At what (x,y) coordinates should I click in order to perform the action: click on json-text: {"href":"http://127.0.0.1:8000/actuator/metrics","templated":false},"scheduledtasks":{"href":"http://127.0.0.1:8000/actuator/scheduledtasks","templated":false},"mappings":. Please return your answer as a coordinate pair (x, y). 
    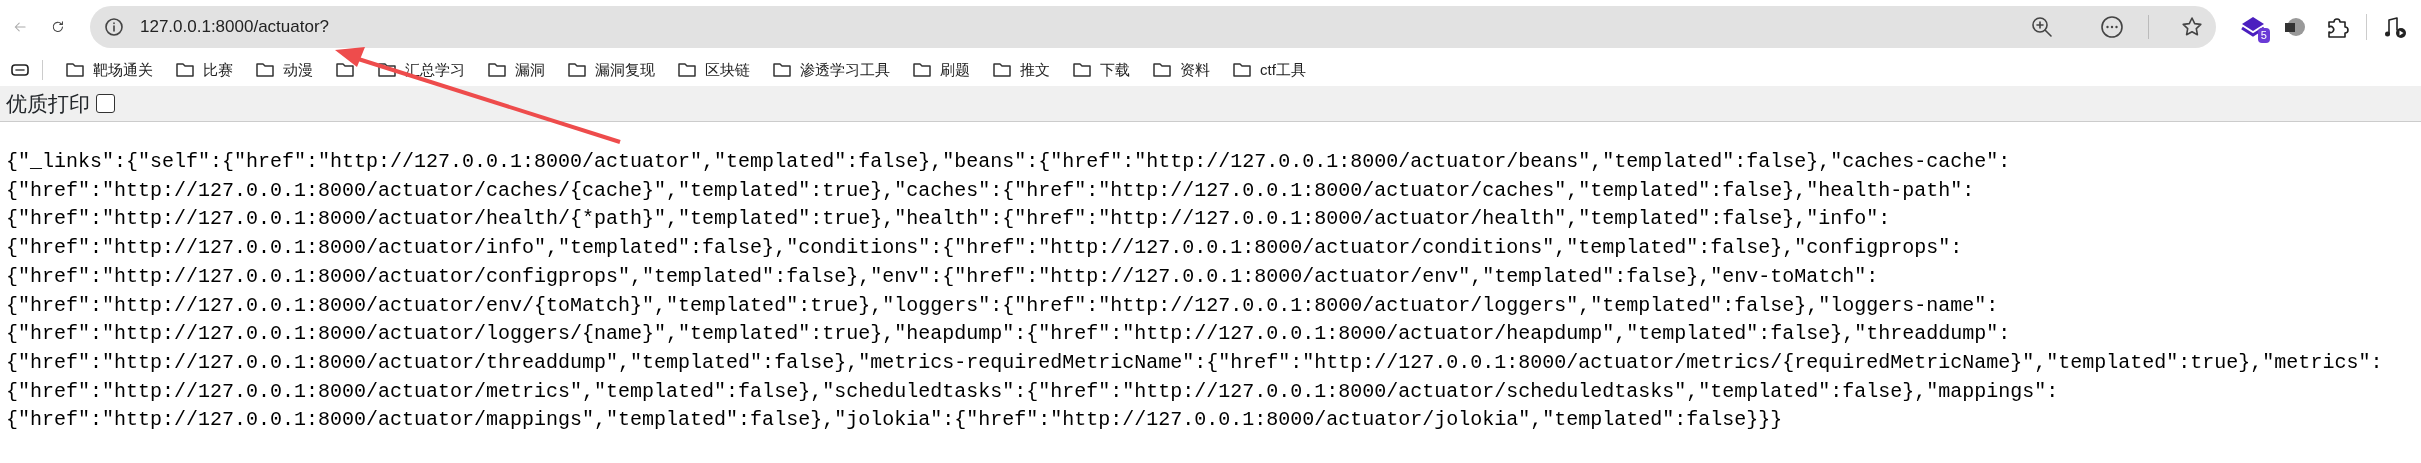
    Looking at the image, I should click on (1033, 391).